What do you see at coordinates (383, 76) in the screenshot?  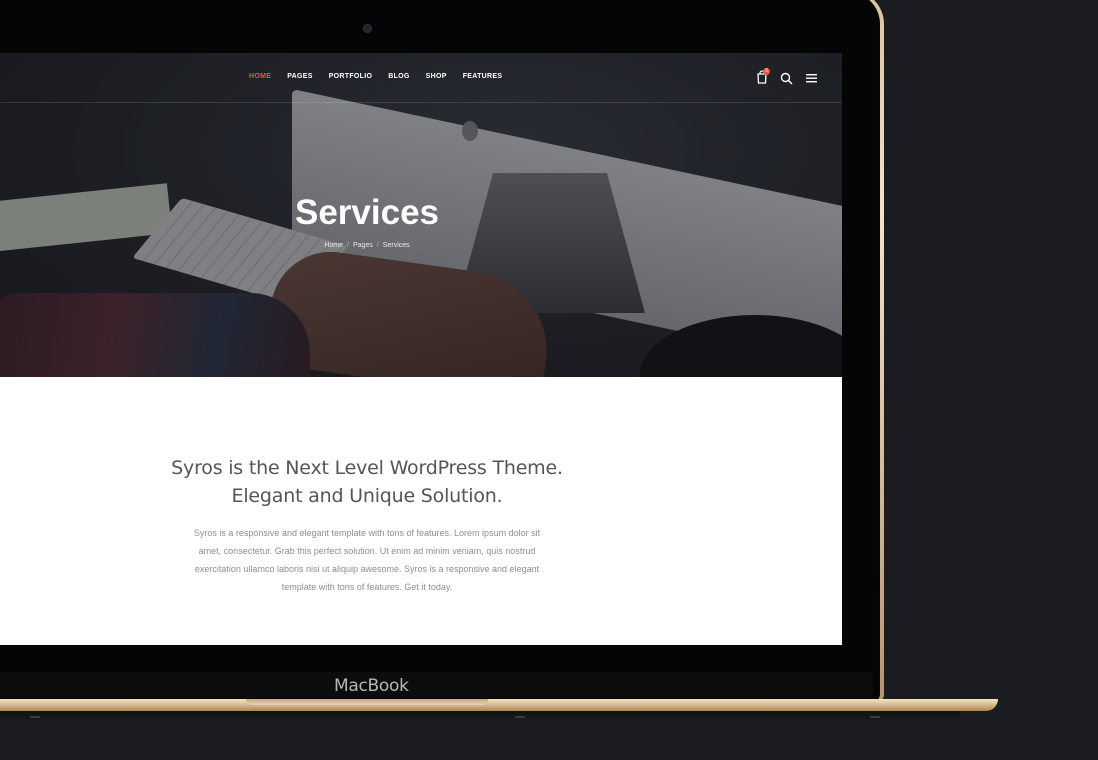 I see `nav-menu: HOME PAGES PORTFOLIO BLOG SHOP FEATURES` at bounding box center [383, 76].